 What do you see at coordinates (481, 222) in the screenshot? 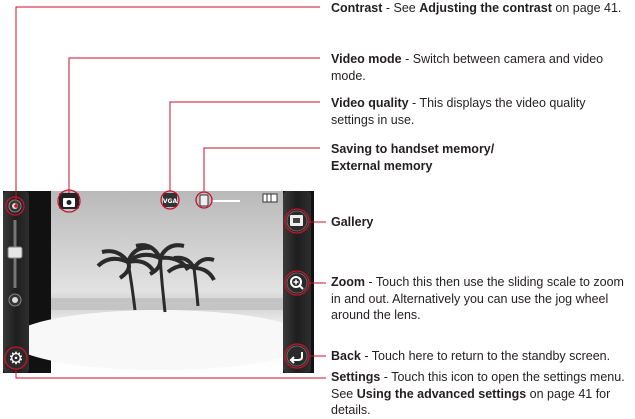
I see `callout-gallery: Gallery` at bounding box center [481, 222].